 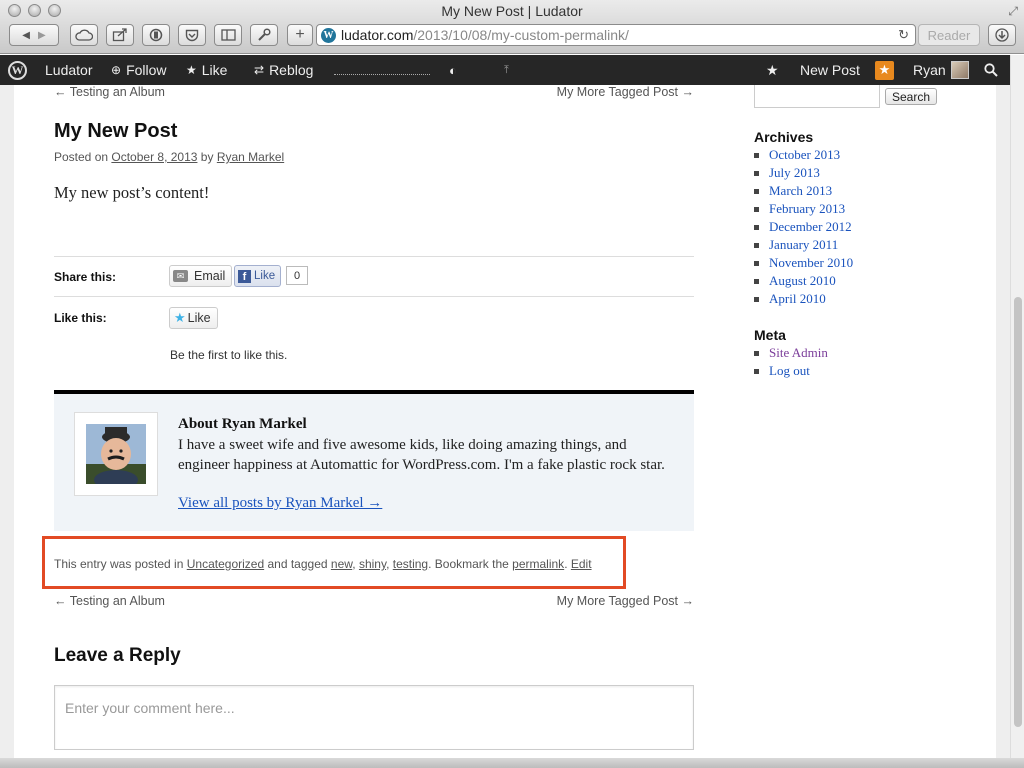 I want to click on meta-link: Log out, so click(x=789, y=371).